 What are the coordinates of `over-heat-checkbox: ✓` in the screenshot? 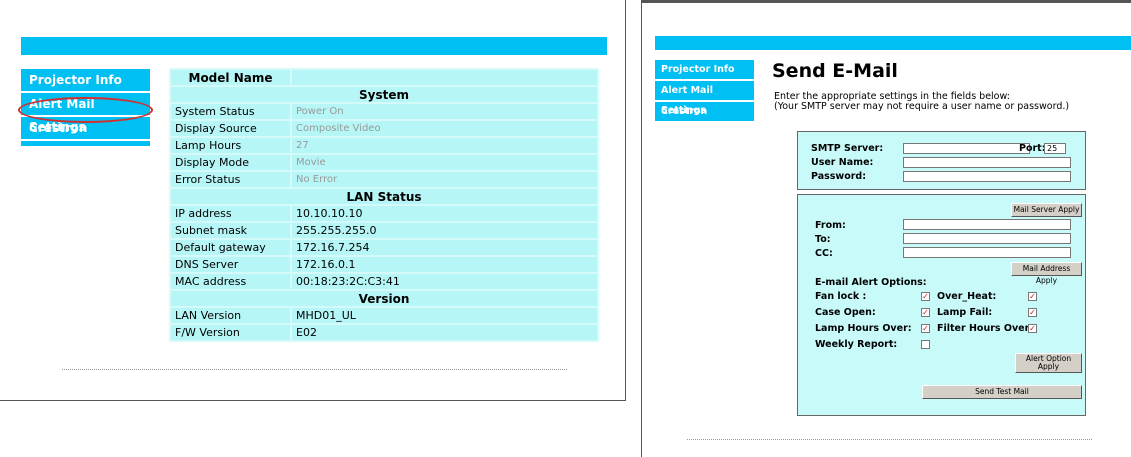 It's located at (1032, 296).